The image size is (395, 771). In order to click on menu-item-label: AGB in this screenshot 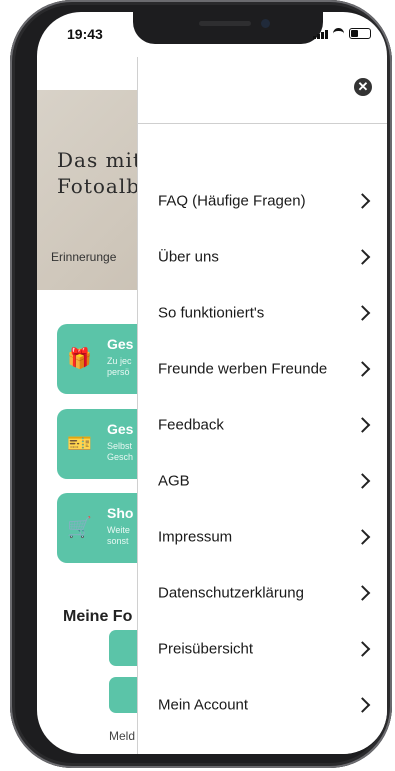, I will do `click(174, 481)`.